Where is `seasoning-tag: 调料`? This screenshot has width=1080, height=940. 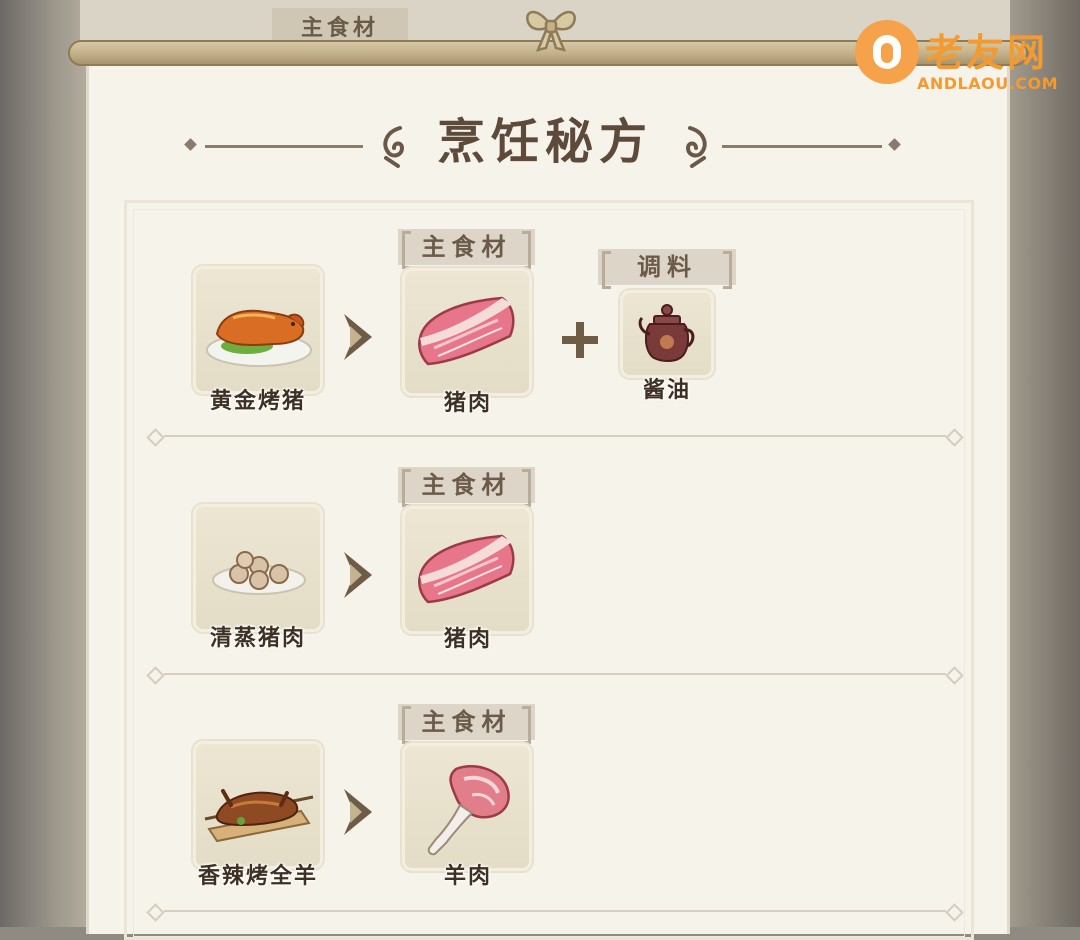 seasoning-tag: 调料 is located at coordinates (667, 269).